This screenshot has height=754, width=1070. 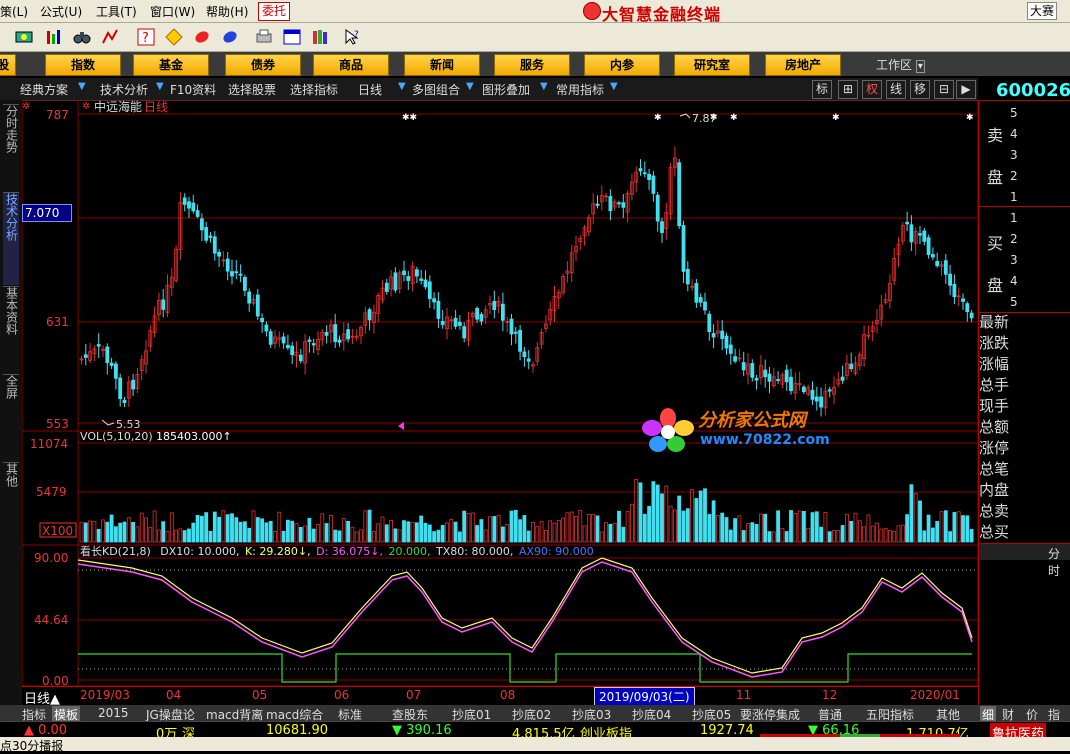 What do you see at coordinates (320, 37) in the screenshot?
I see `books-icon` at bounding box center [320, 37].